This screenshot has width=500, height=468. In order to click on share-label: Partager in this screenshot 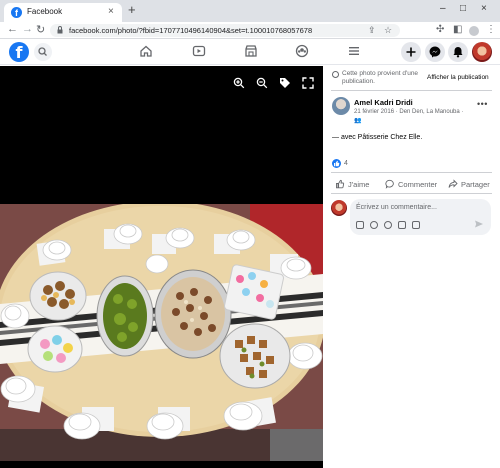, I will do `click(475, 184)`.